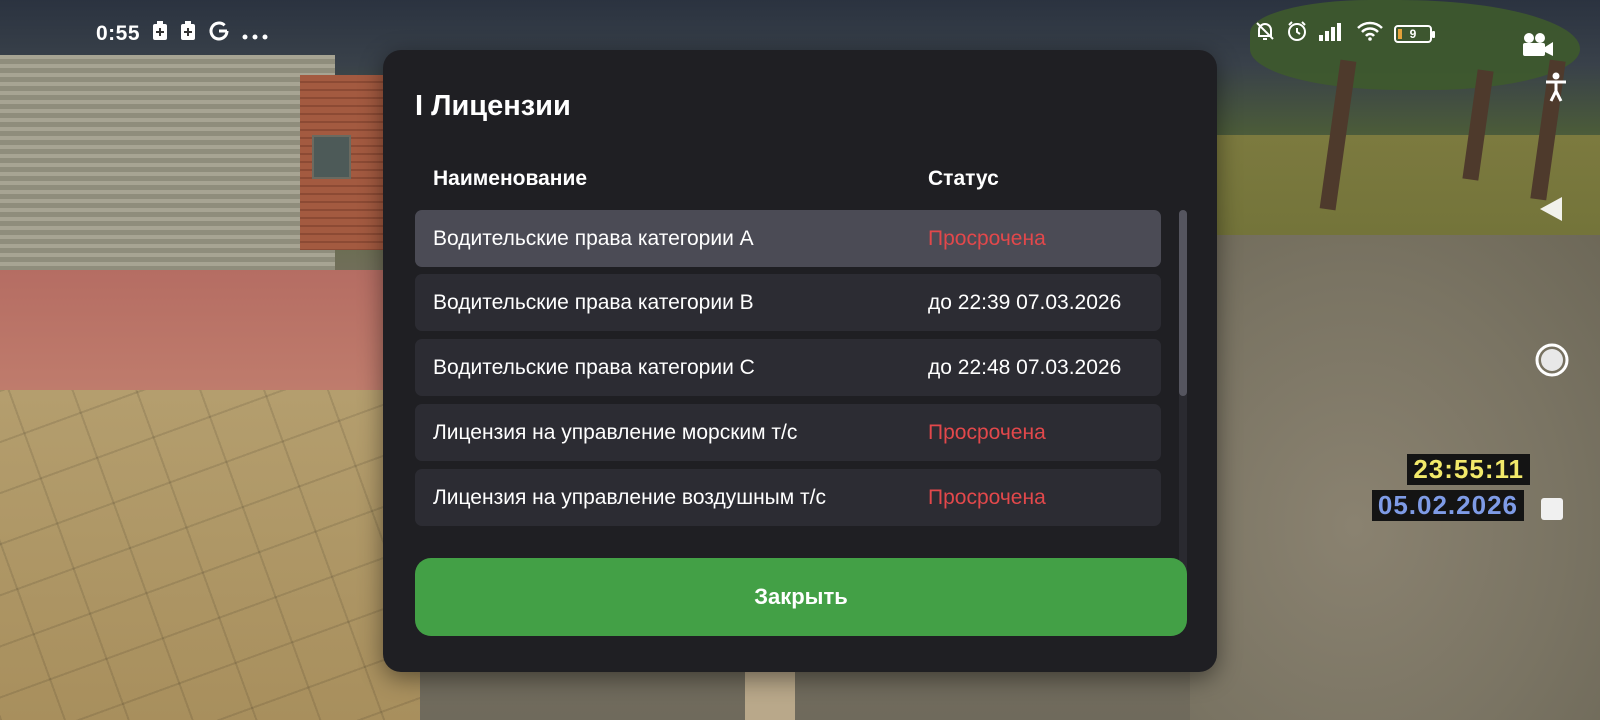  I want to click on license-name: Водительские права категории A, so click(593, 238).